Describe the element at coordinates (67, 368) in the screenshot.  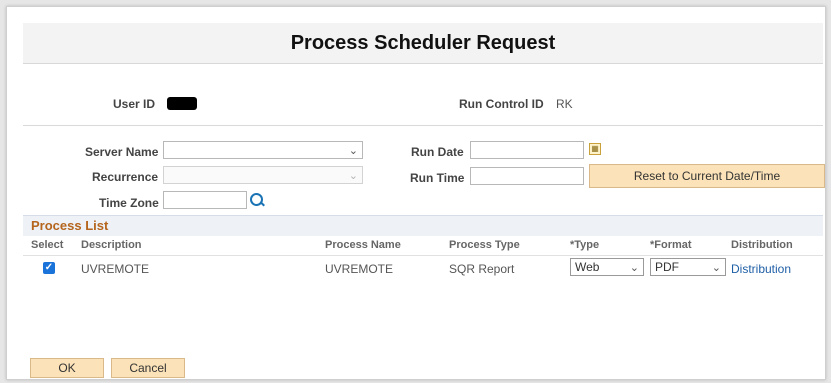
I see `ok-button: OK` at that location.